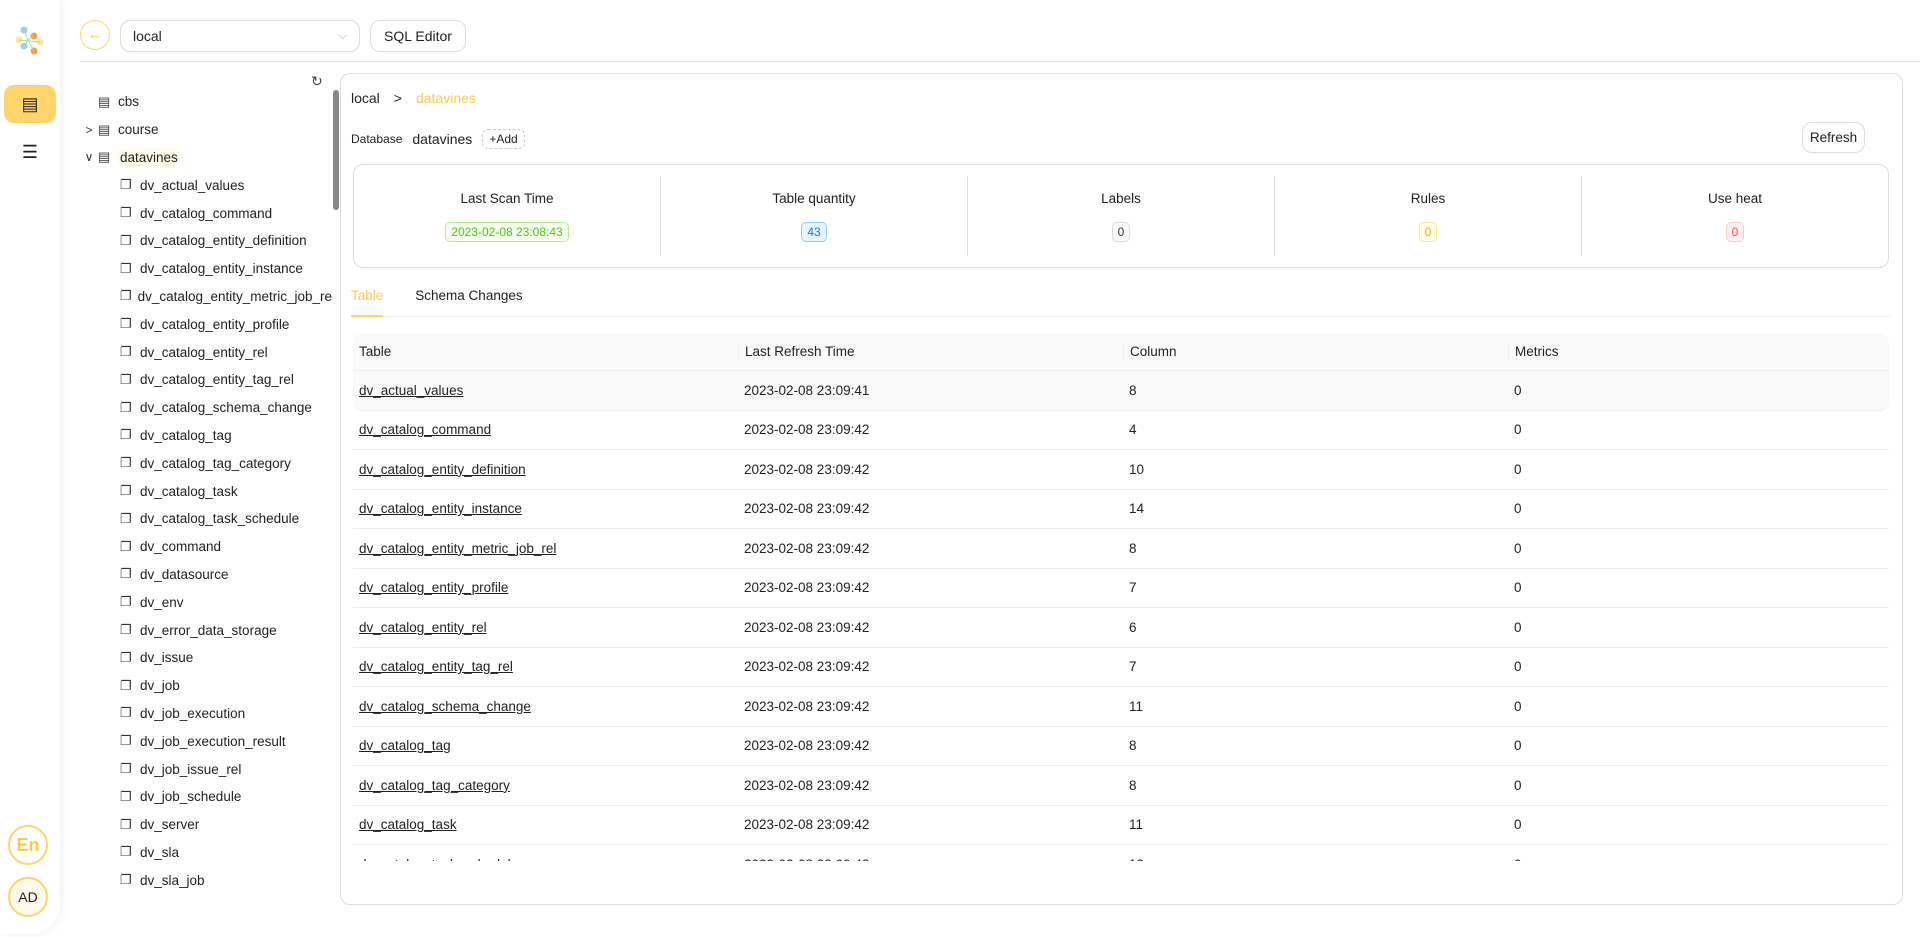 The height and width of the screenshot is (937, 1920). I want to click on tree-node-table: ❐ dv_job_execution, so click(206, 714).